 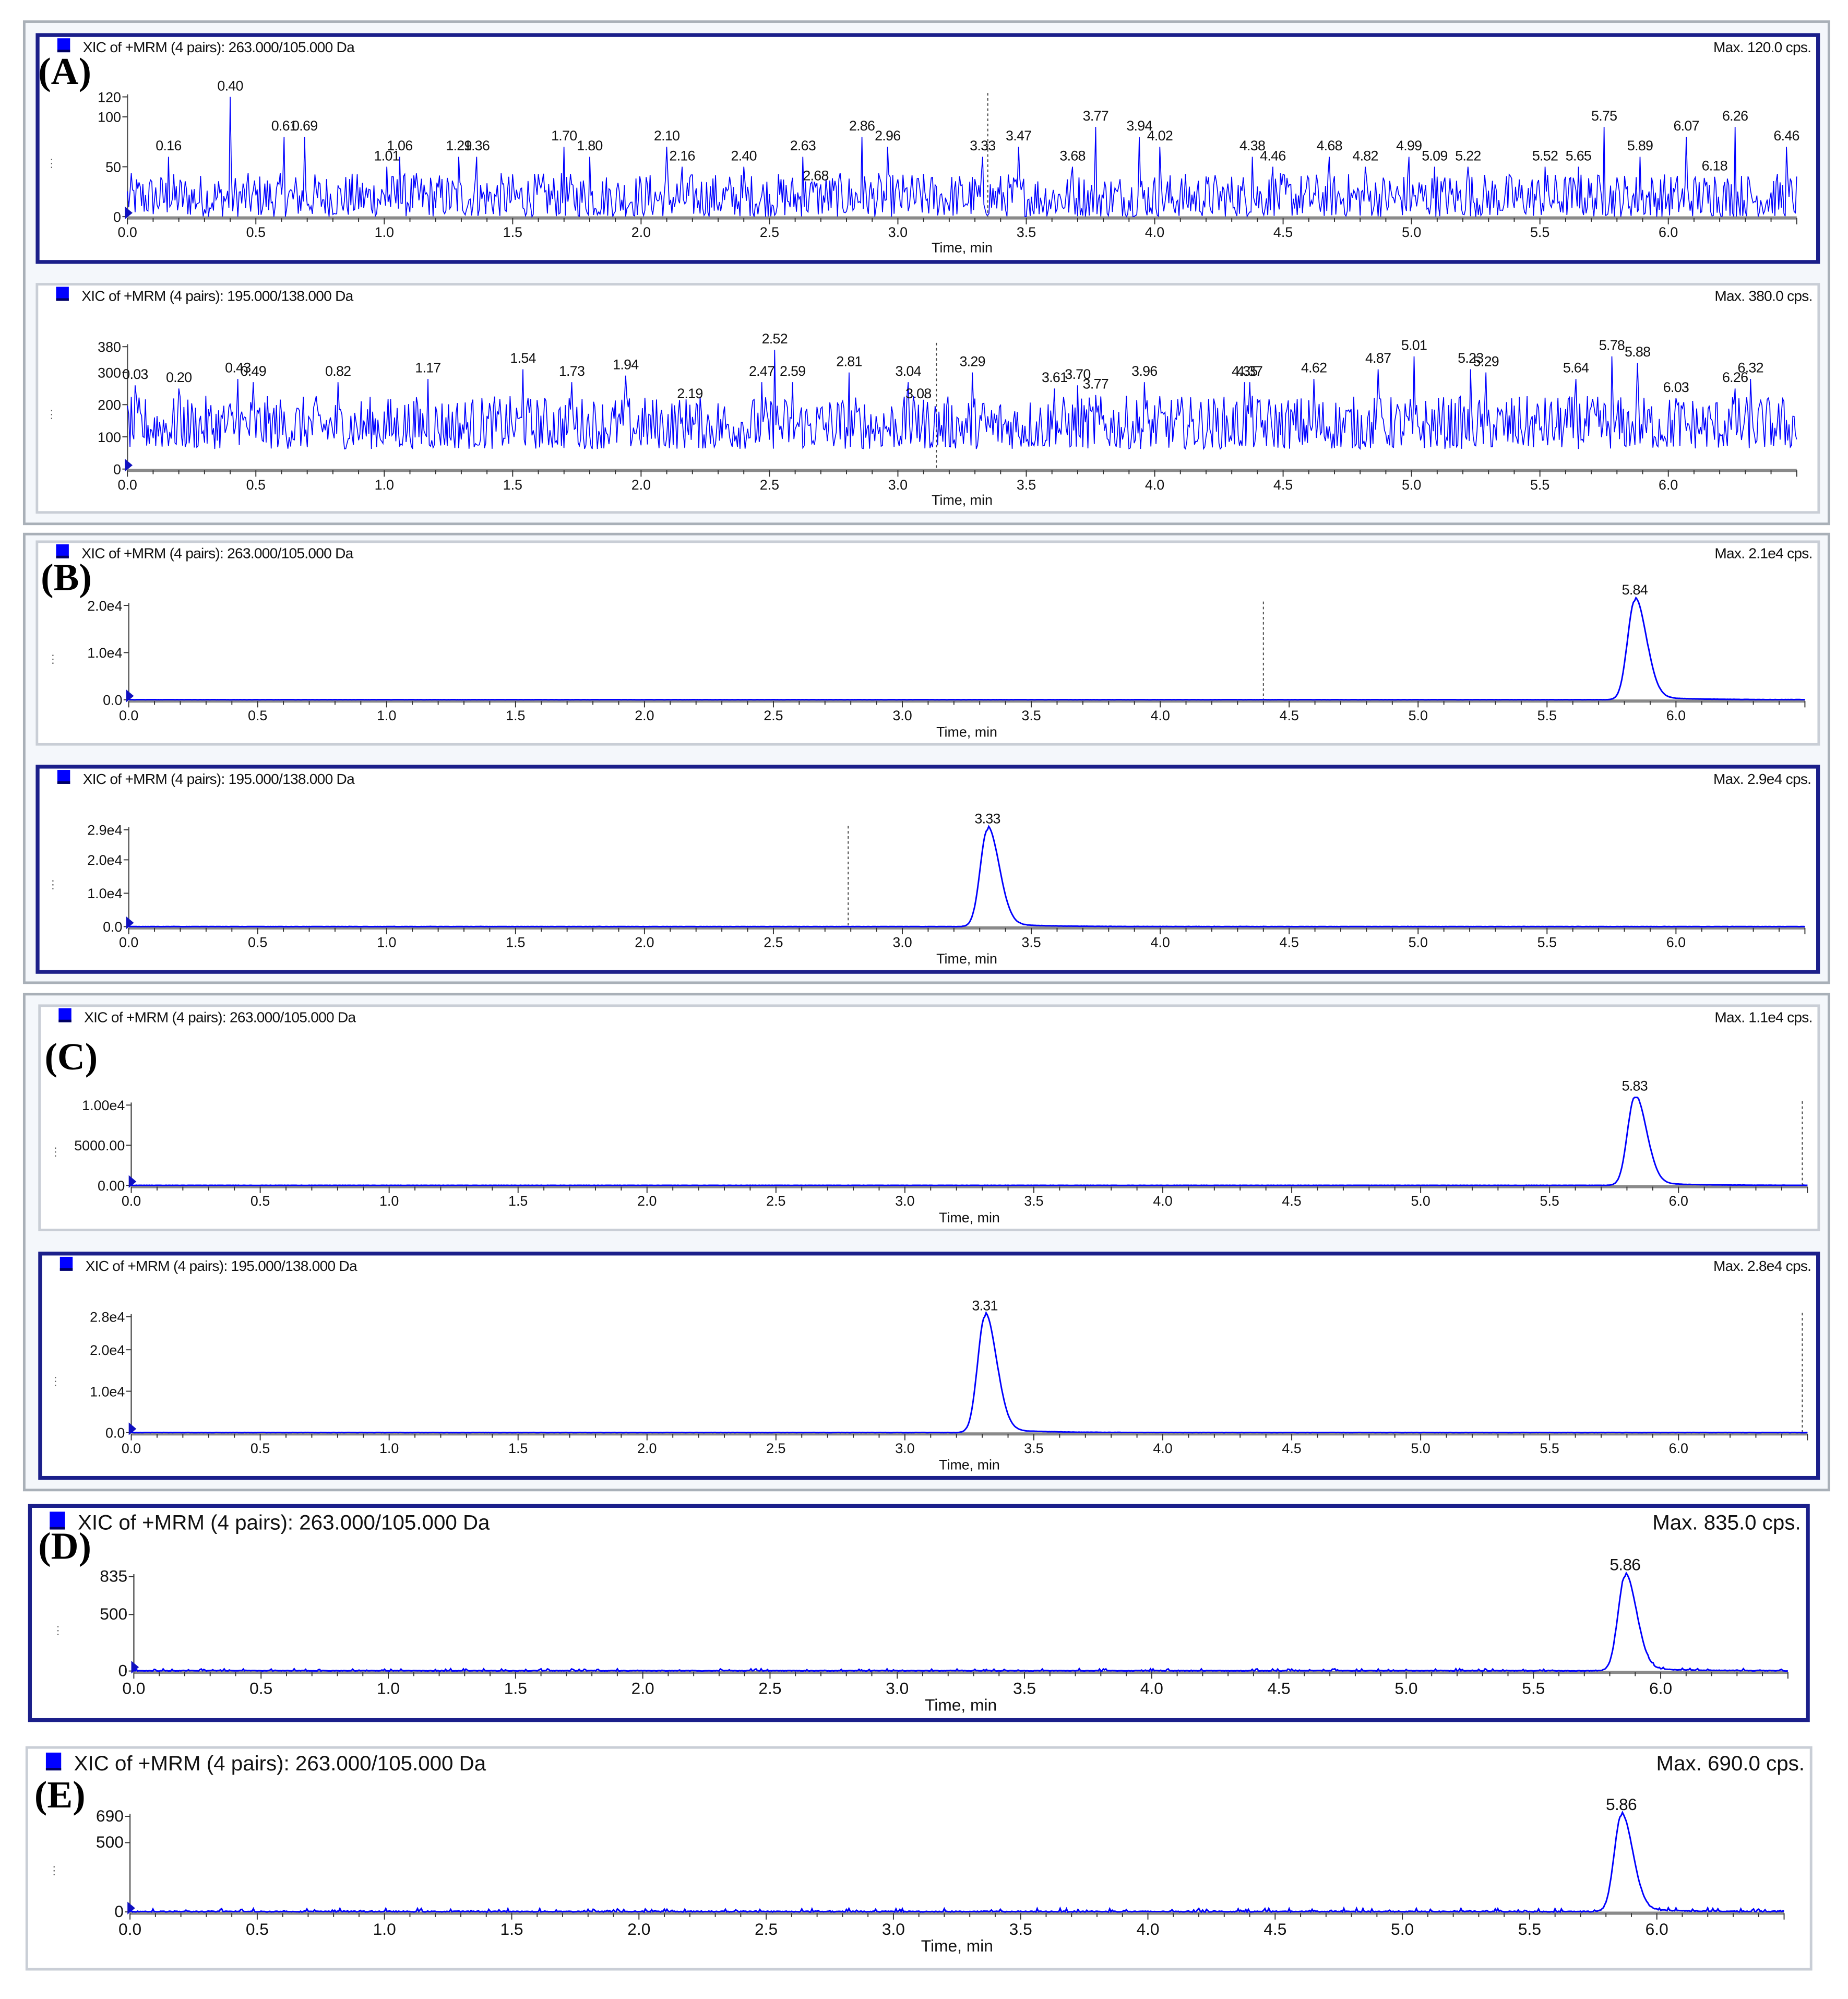 I want to click on peak-rt-label: 5.84, so click(x=1635, y=590).